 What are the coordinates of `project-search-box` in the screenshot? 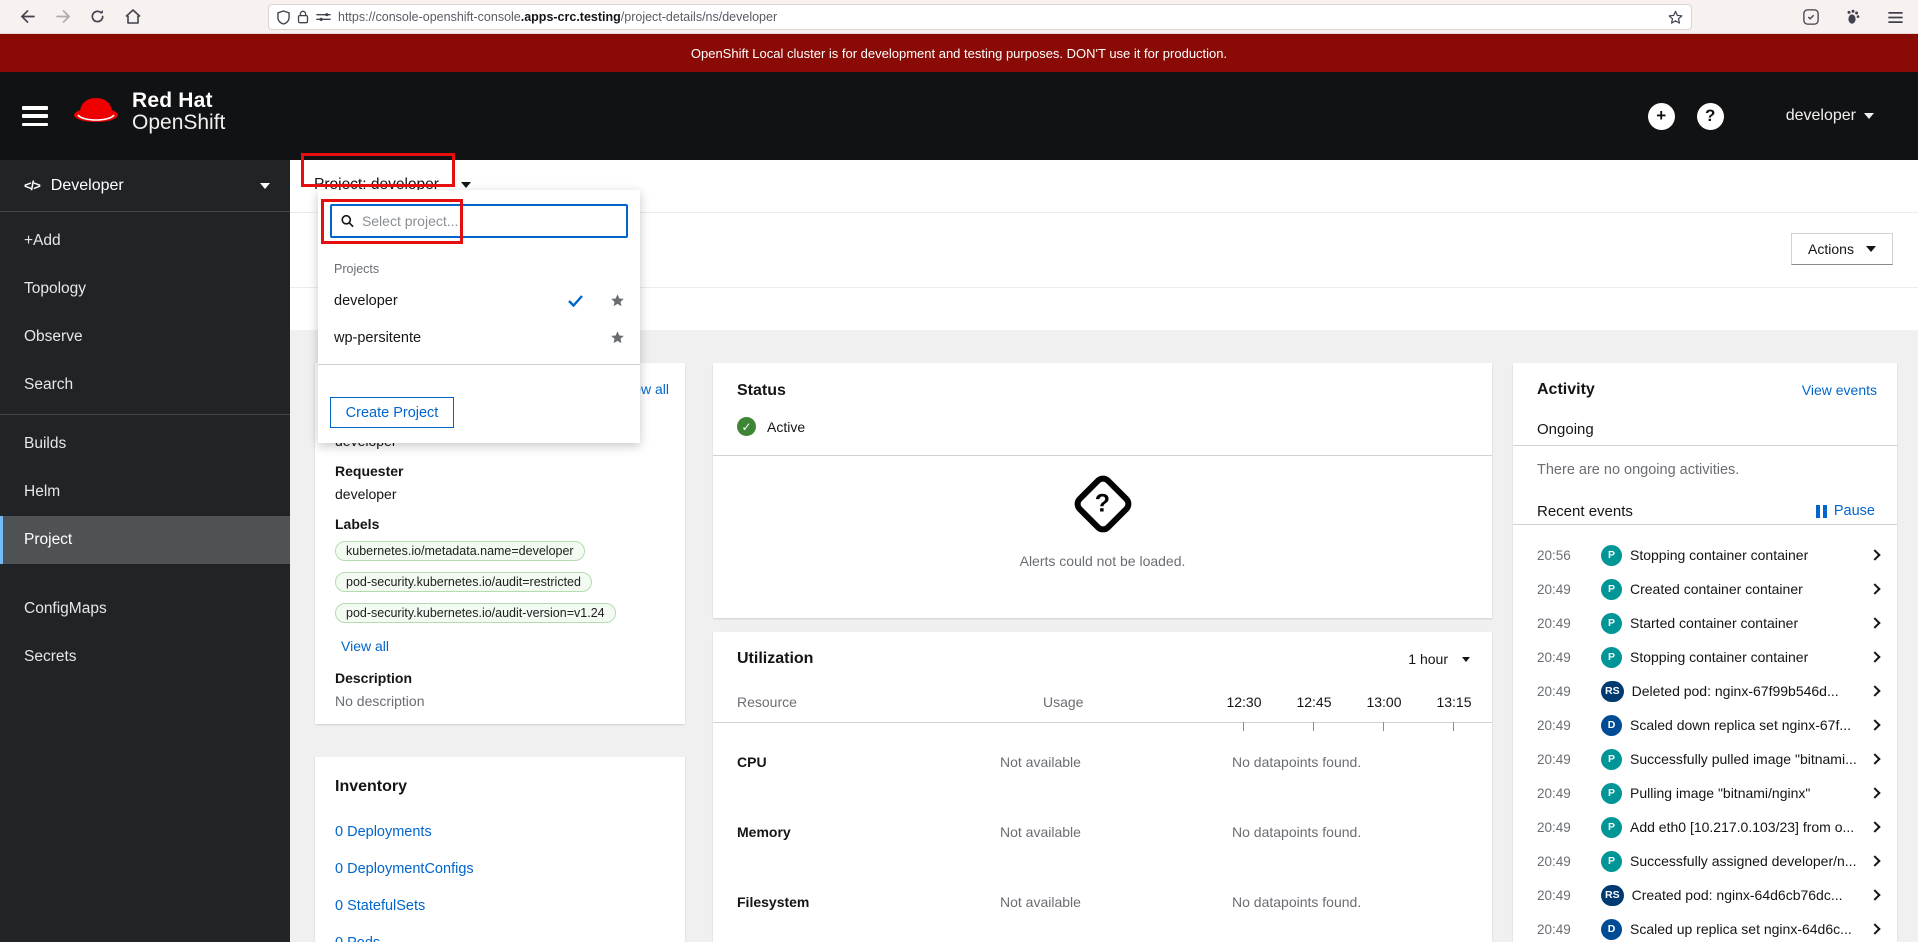 It's located at (479, 221).